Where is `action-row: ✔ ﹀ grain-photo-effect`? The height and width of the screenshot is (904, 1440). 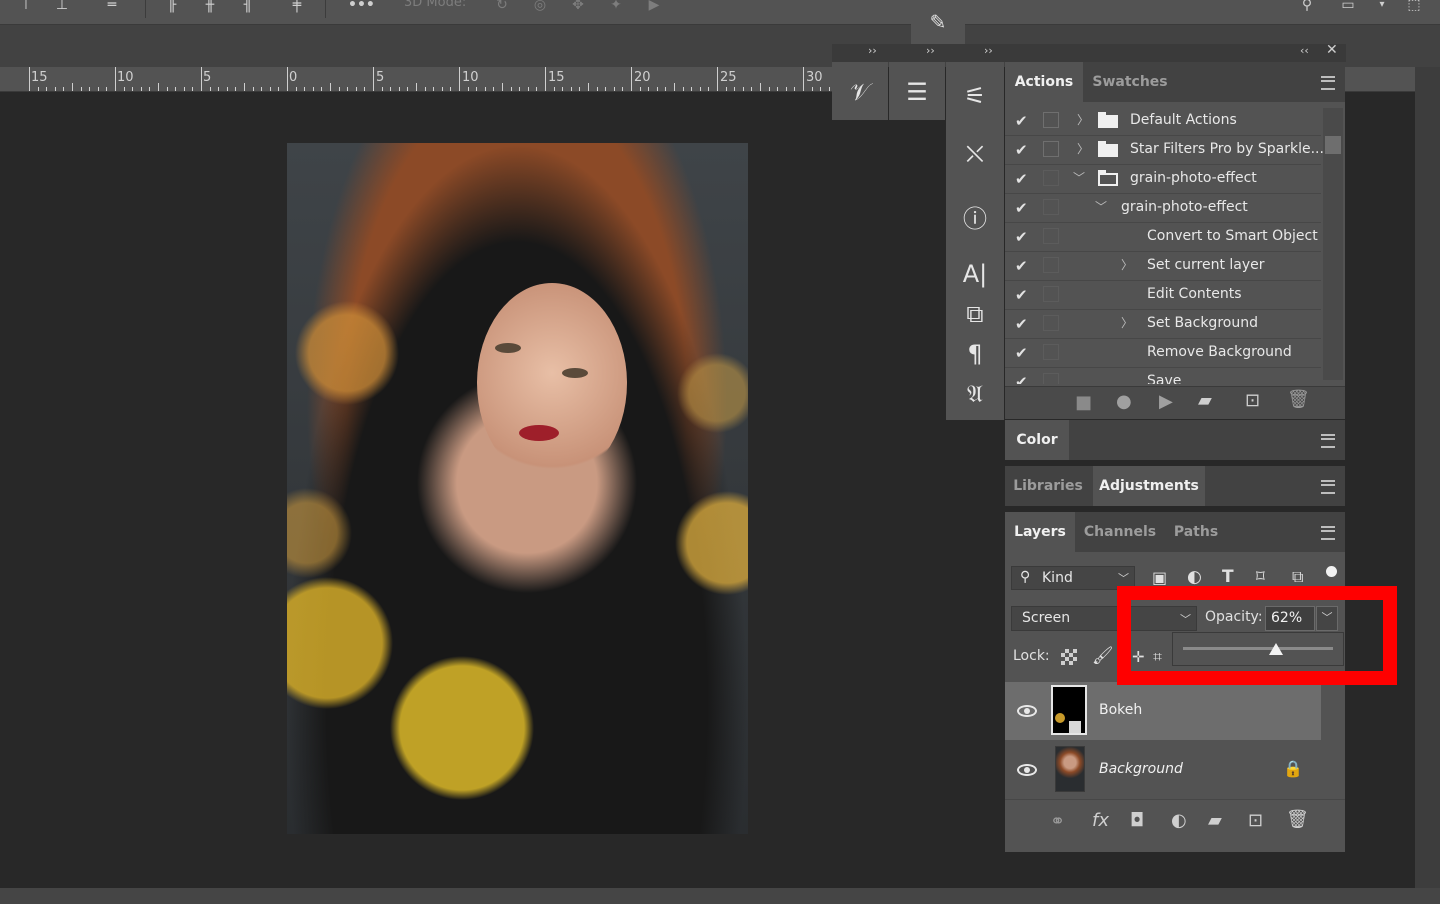
action-row: ✔ ﹀ grain-photo-effect is located at coordinates (1163, 179).